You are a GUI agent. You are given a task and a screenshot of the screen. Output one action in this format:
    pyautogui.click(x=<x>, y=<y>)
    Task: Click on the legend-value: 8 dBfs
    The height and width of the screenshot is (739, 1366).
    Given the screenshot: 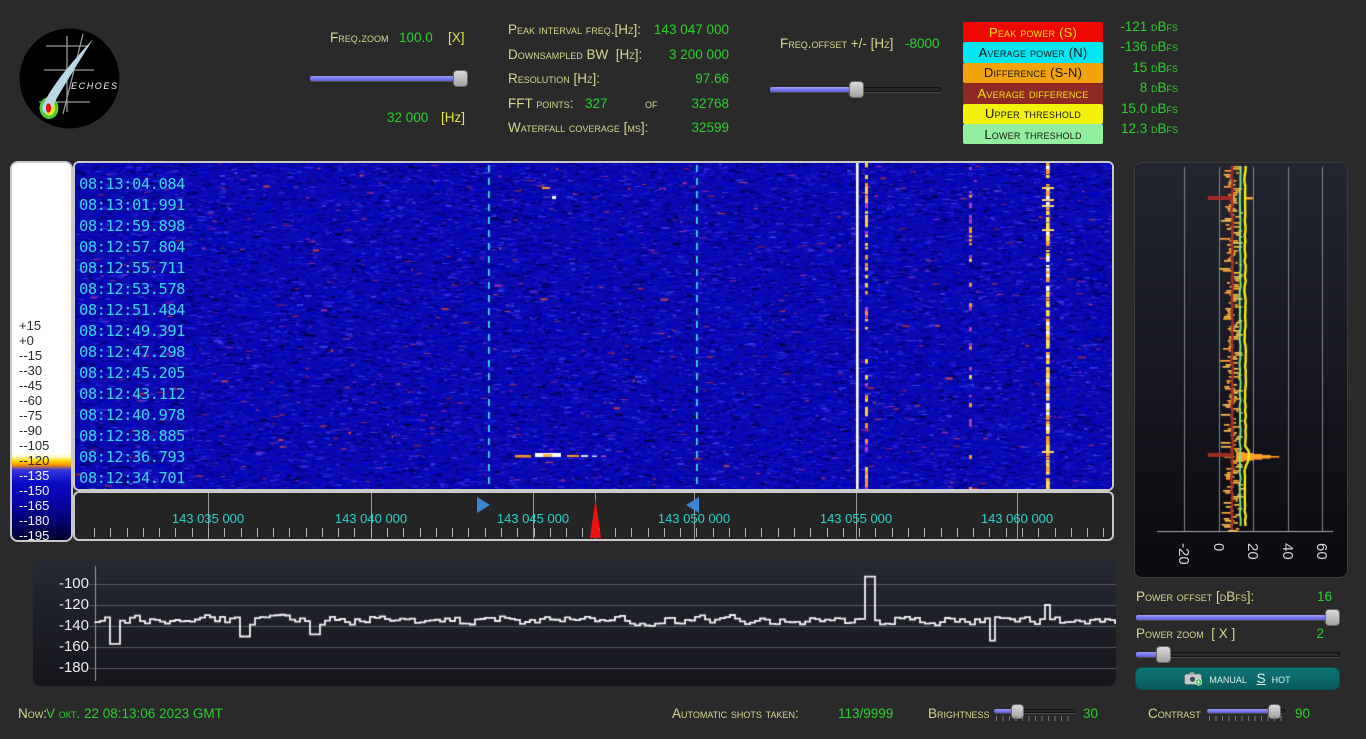 What is the action you would take?
    pyautogui.click(x=1158, y=88)
    